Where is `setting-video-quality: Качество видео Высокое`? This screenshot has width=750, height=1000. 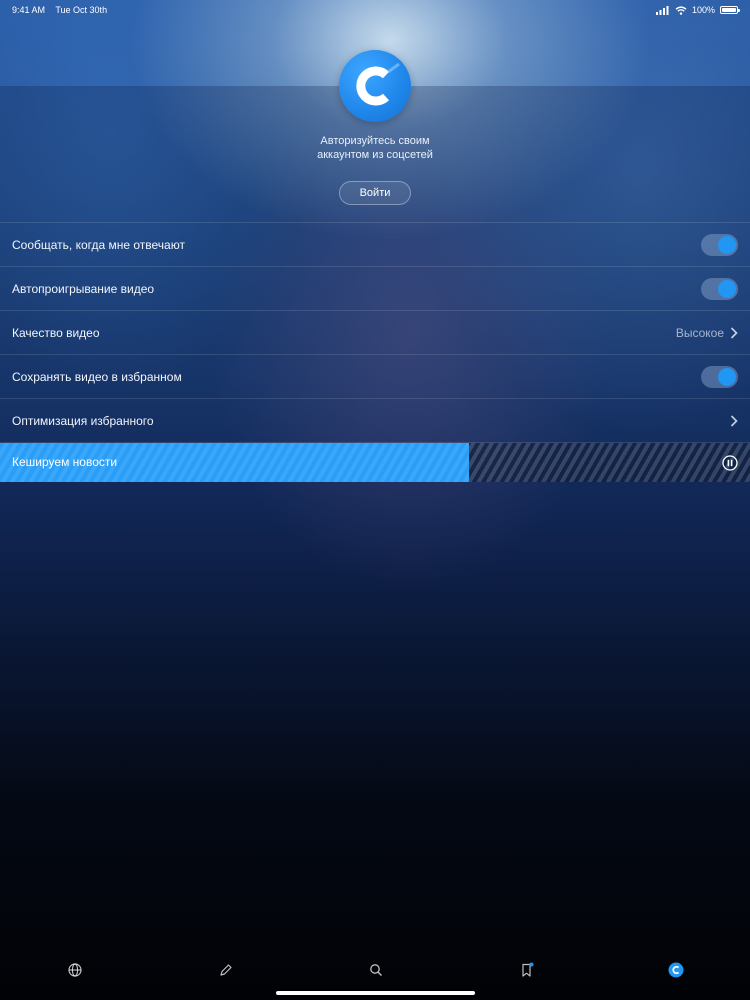 setting-video-quality: Качество видео Высокое is located at coordinates (375, 333).